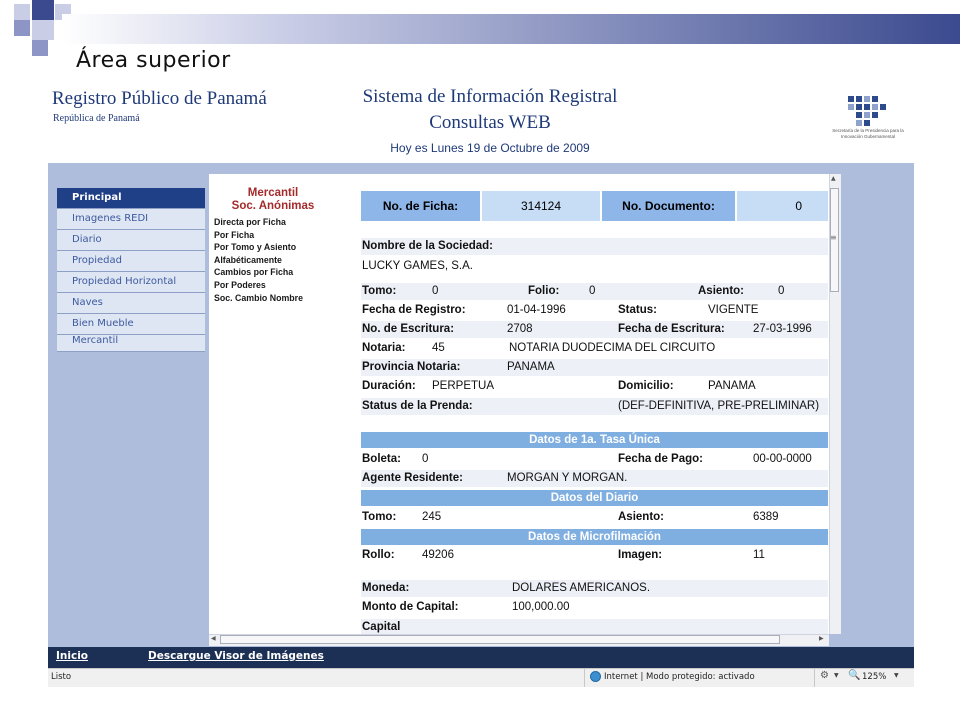 The image size is (960, 720). I want to click on tasa-section-header: Datos de 1a. Tasa Única, so click(594, 440).